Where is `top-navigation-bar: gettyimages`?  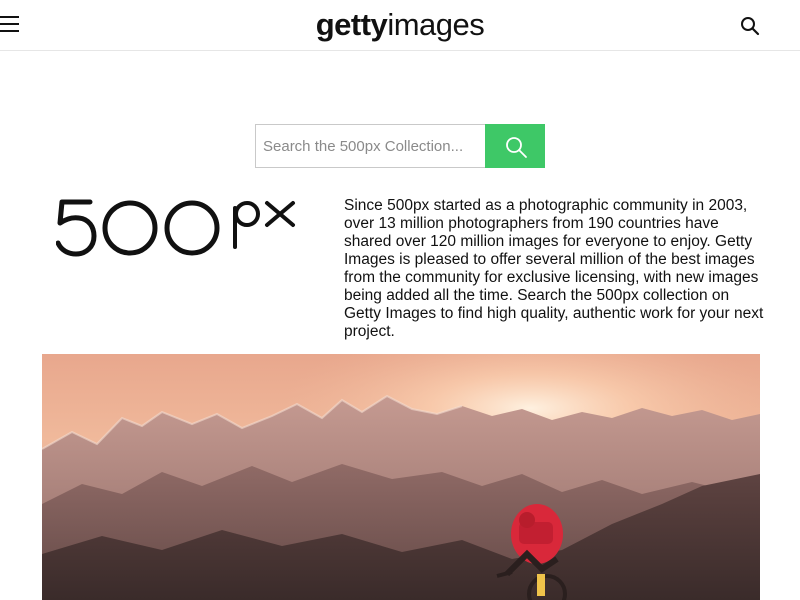
top-navigation-bar: gettyimages is located at coordinates (400, 25).